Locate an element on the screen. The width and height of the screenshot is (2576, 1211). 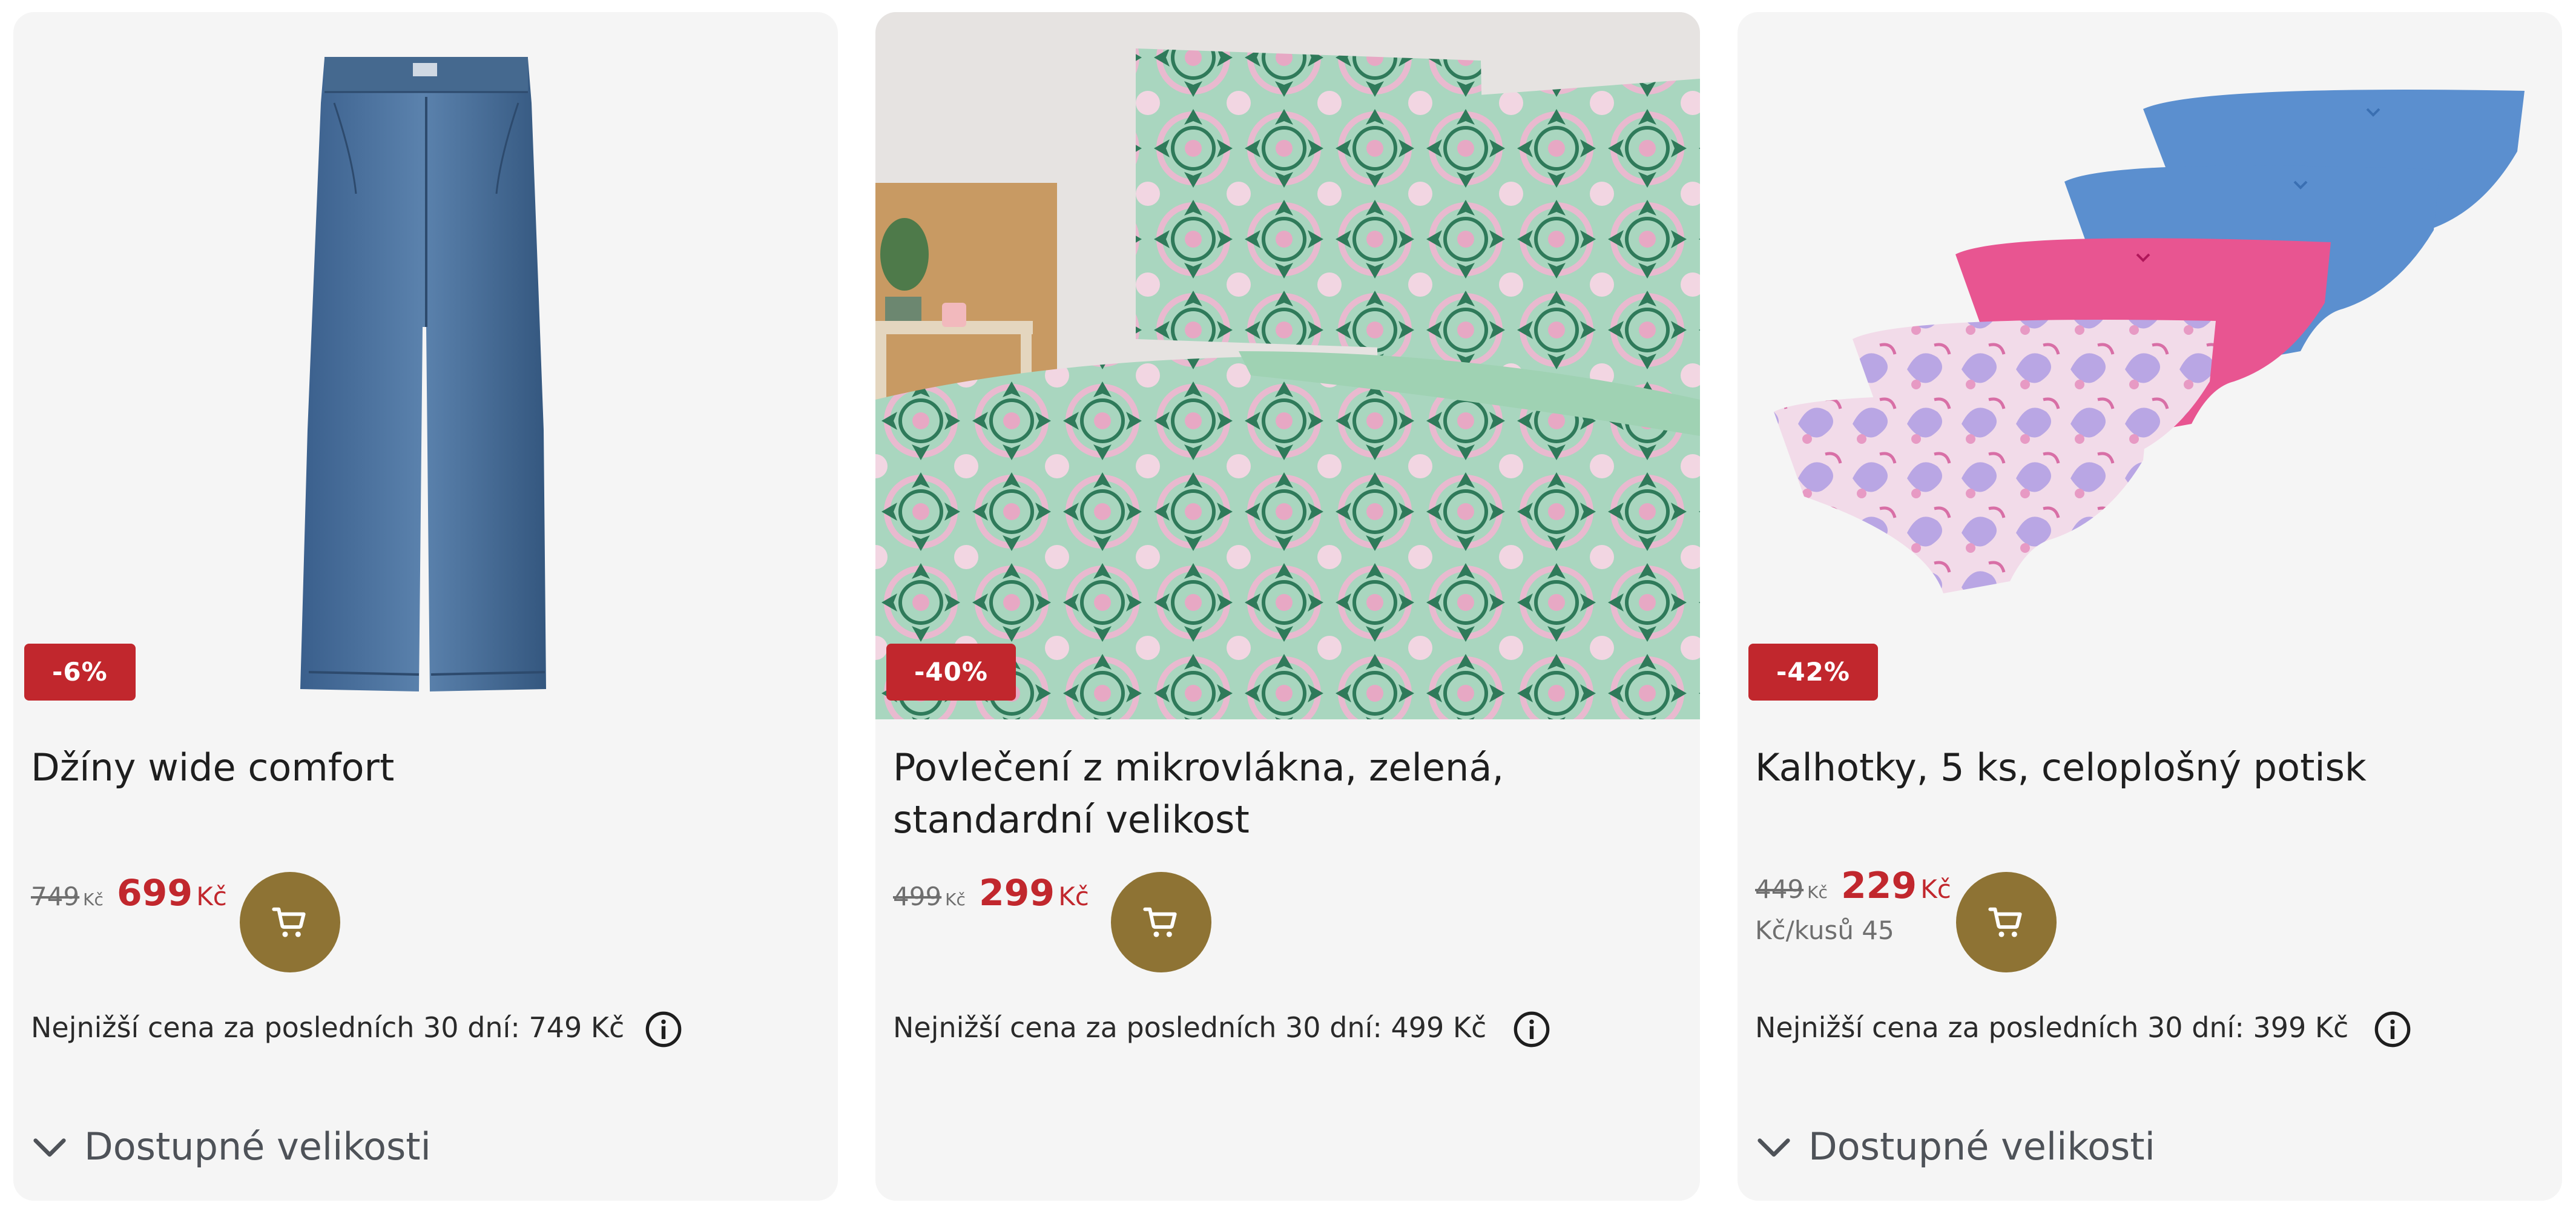
price-block: 749 Kč 699 Kč is located at coordinates (129, 893).